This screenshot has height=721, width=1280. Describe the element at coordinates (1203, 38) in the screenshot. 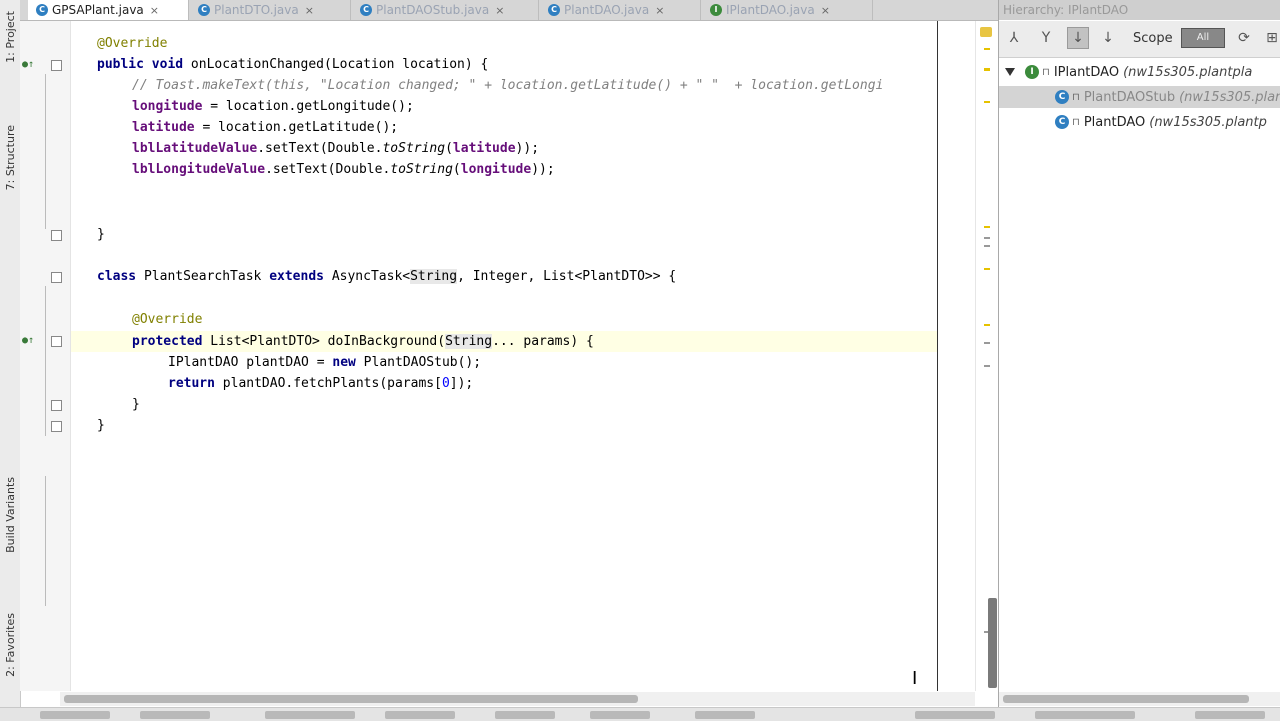

I see `scope-select: All` at that location.